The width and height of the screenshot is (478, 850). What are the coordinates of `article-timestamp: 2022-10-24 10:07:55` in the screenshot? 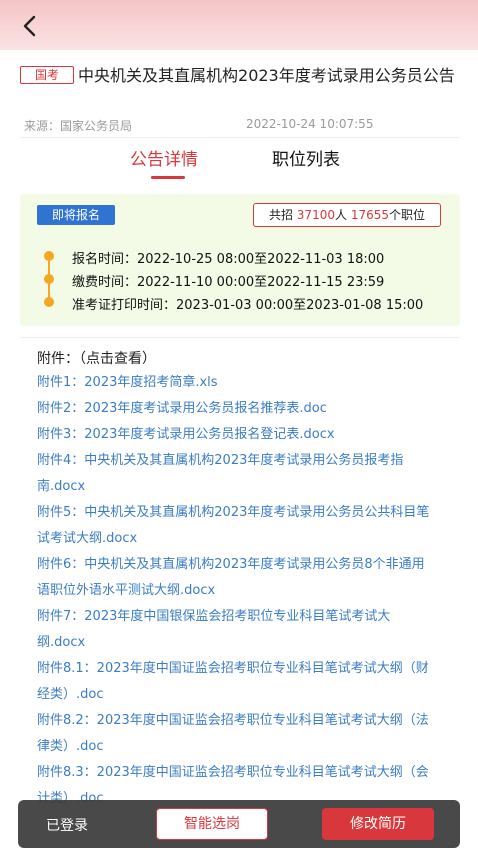 It's located at (310, 124).